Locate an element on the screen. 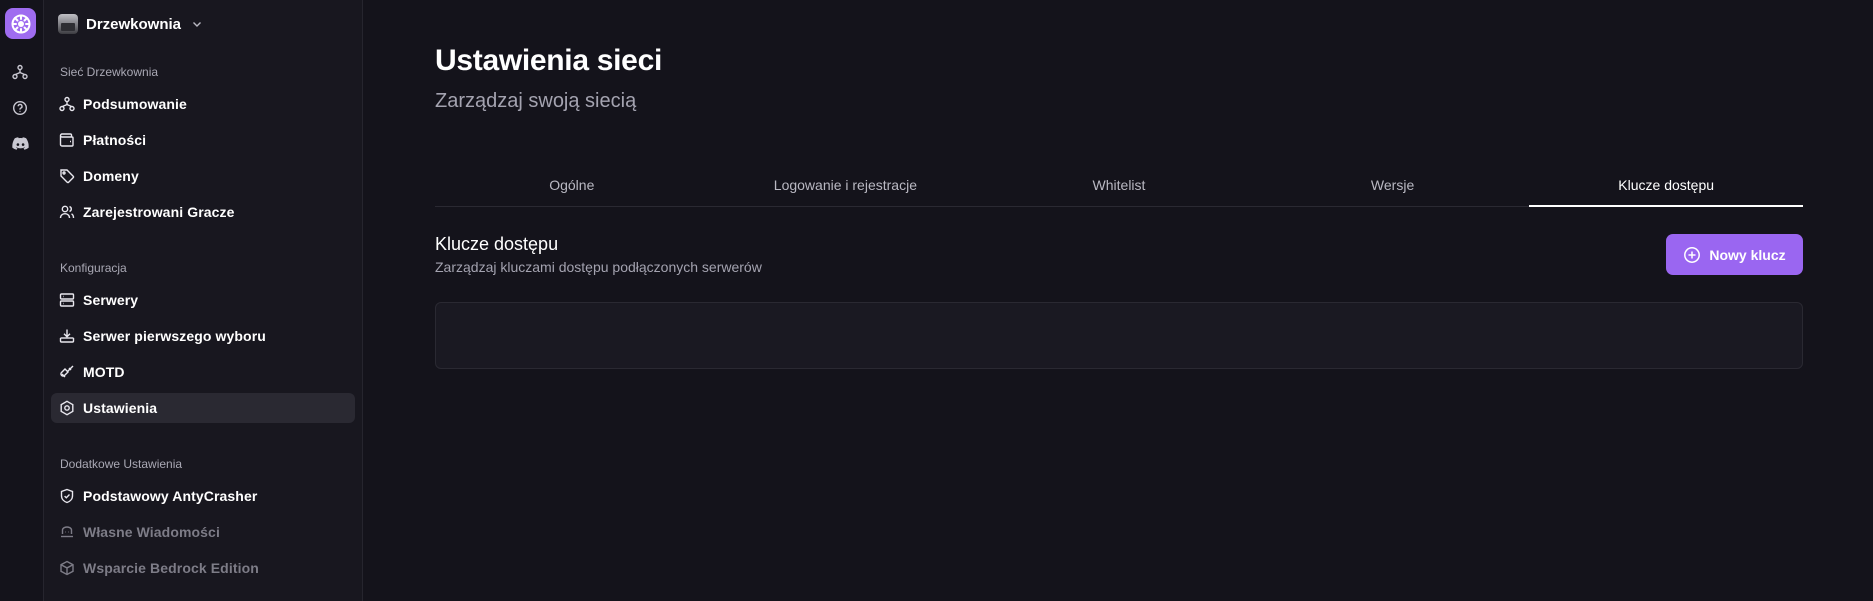 The image size is (1873, 601). new-key-button: Nowy klucz is located at coordinates (1734, 254).